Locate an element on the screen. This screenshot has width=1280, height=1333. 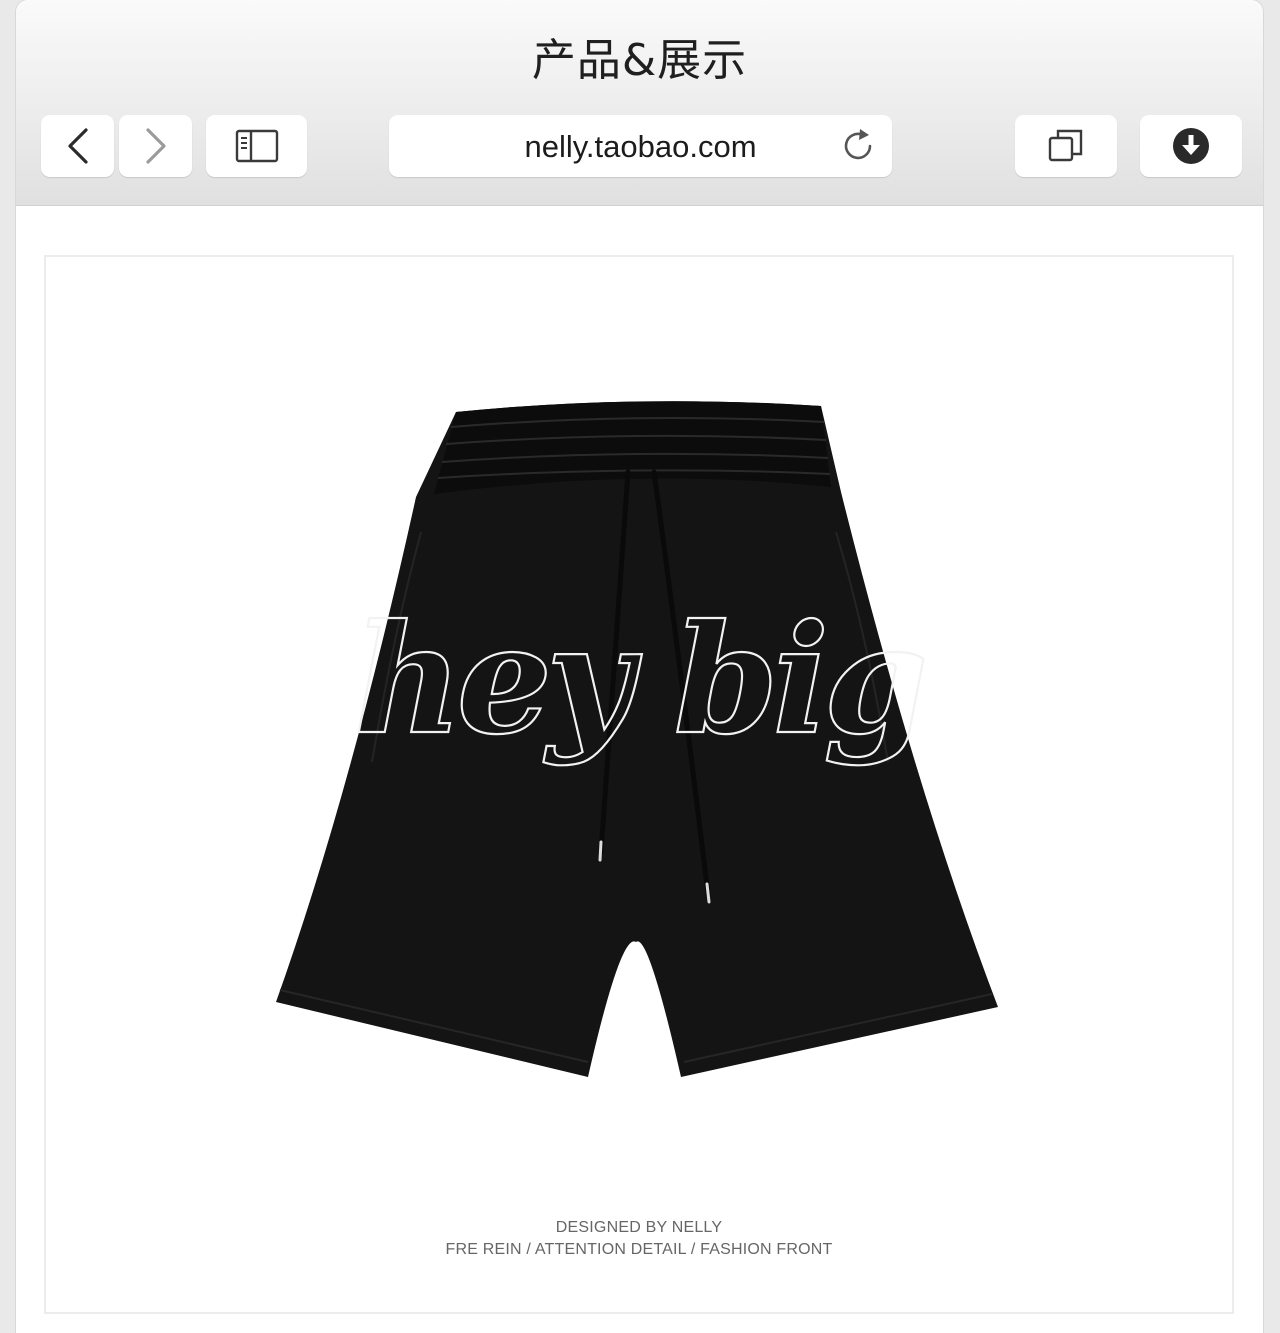
address-bar: nelly.taobao.com is located at coordinates (640, 146).